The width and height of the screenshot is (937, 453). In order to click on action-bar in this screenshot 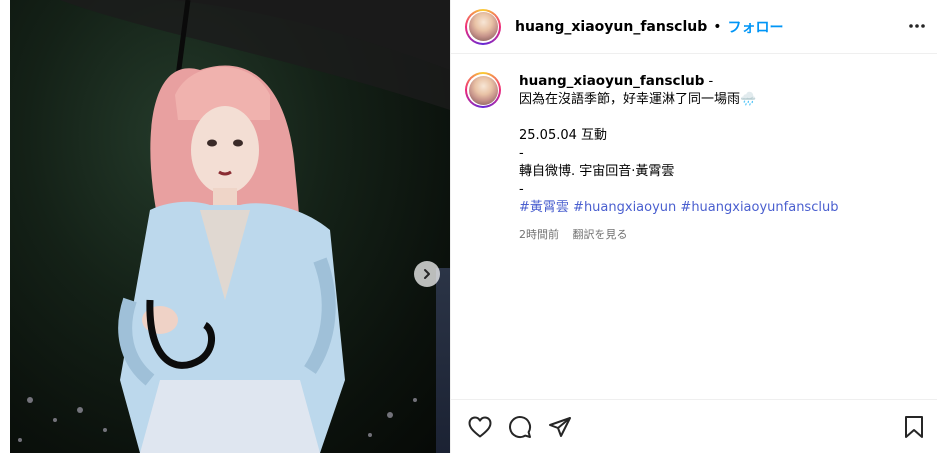, I will do `click(694, 426)`.